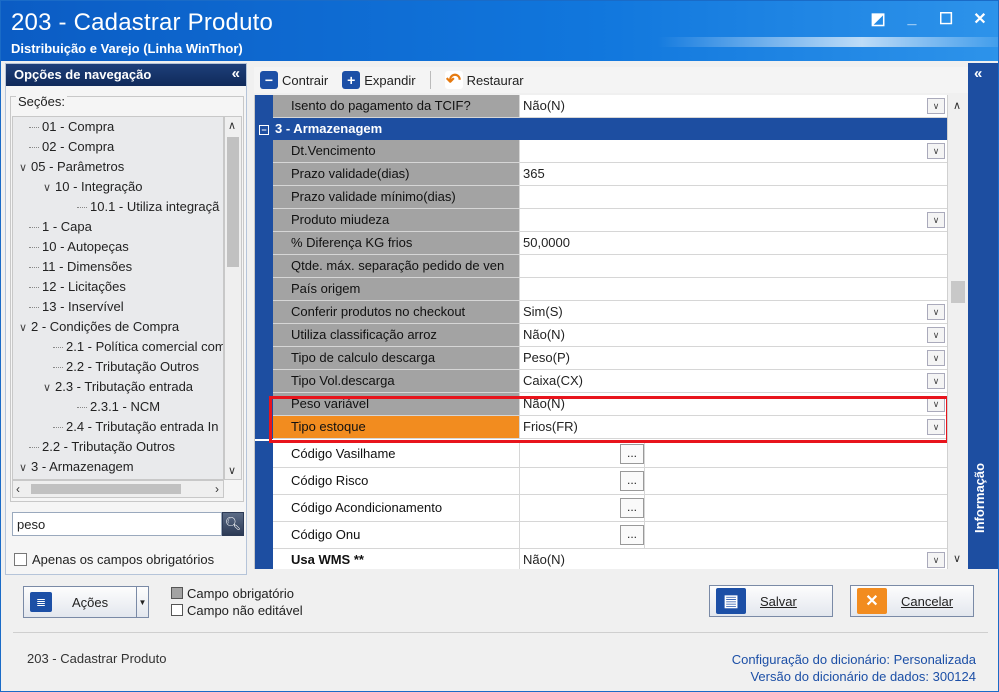 This screenshot has width=999, height=692. I want to click on maximize-button: ☐, so click(946, 19).